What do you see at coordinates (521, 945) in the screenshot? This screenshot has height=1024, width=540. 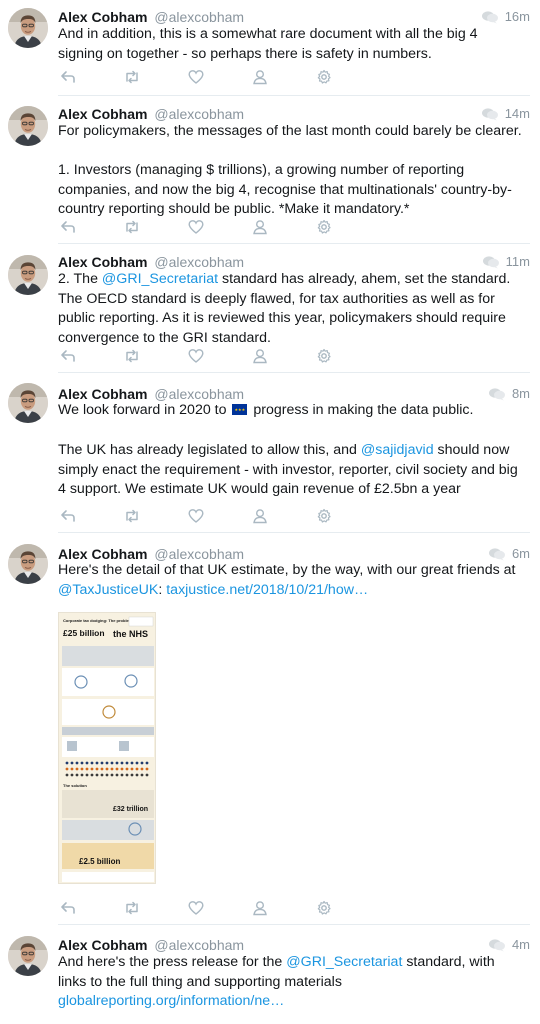 I see `tweet-time: 4m` at bounding box center [521, 945].